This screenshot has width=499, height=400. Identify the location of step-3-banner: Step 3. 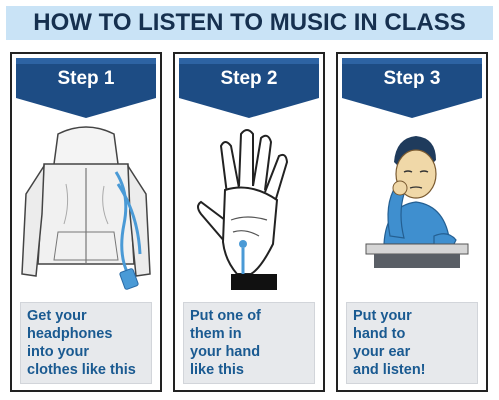
(412, 89).